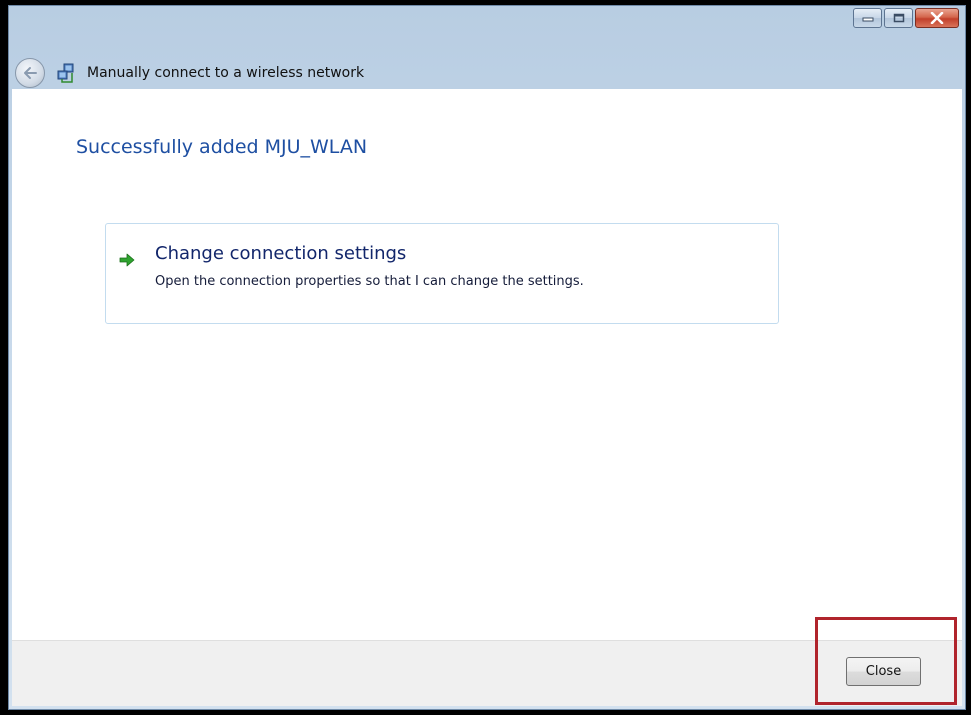 This screenshot has width=971, height=715. I want to click on close-icon, so click(937, 18).